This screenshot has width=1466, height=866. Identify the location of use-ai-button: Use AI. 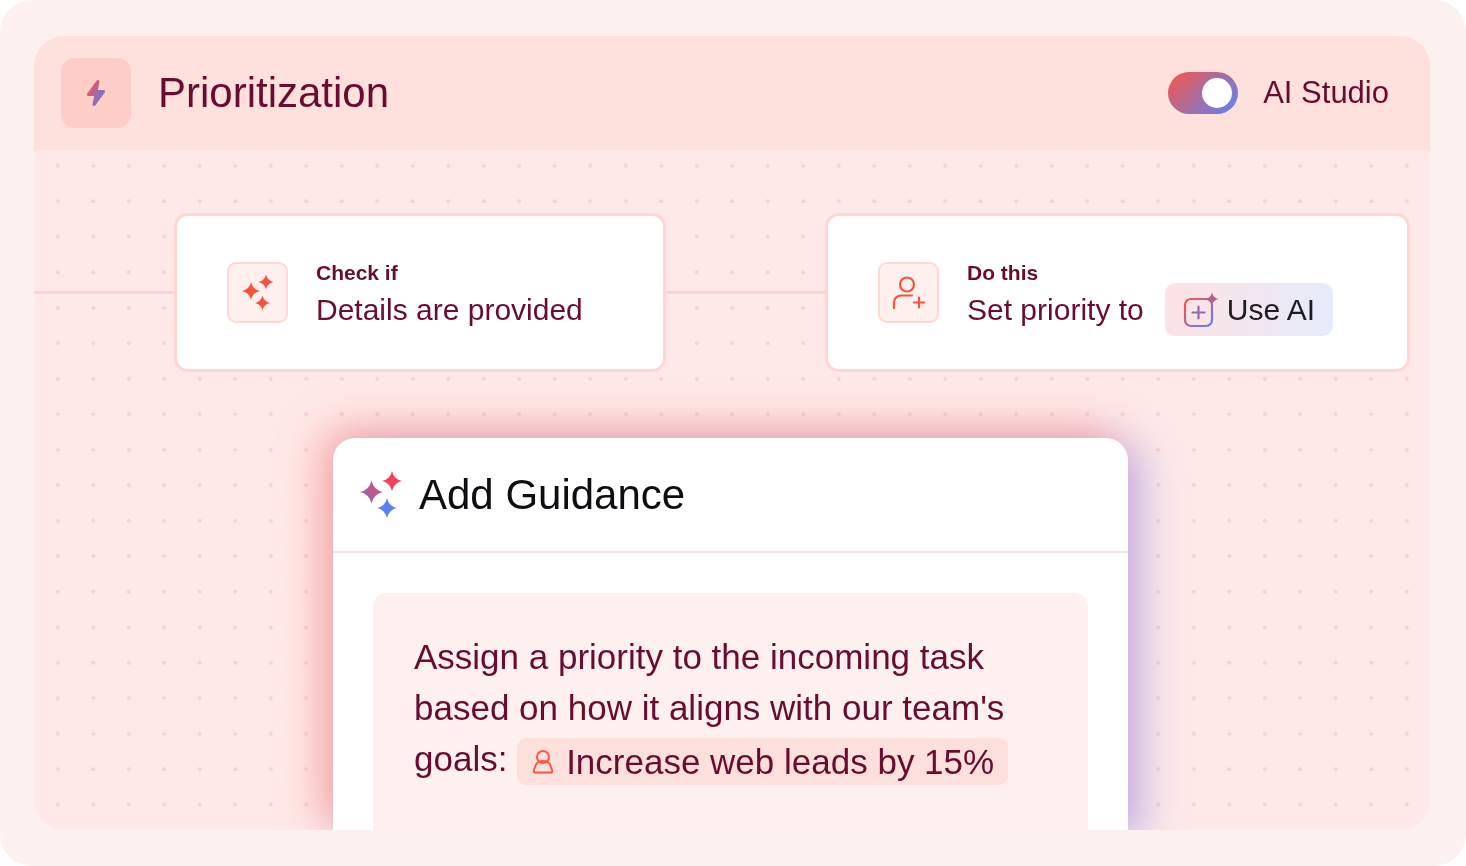
(1249, 309).